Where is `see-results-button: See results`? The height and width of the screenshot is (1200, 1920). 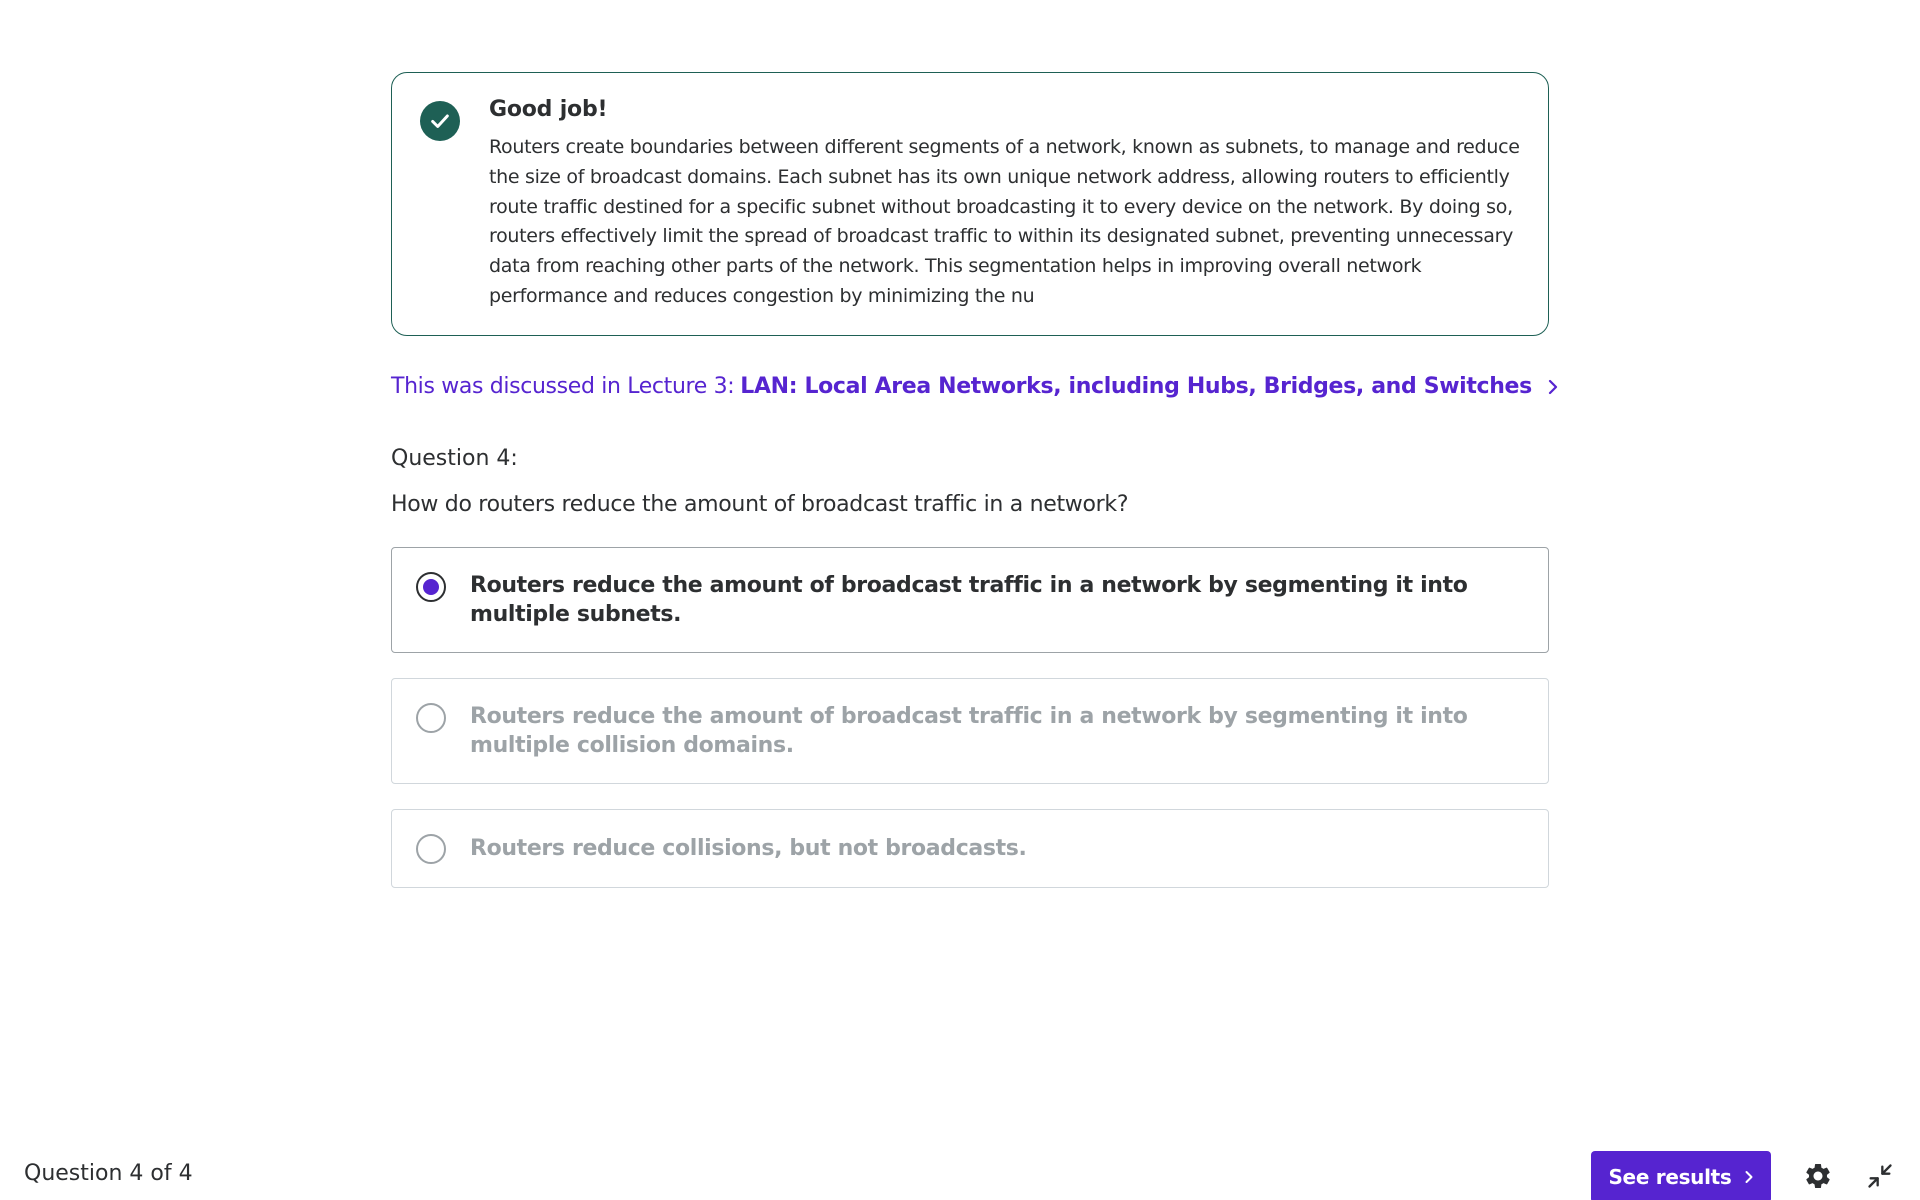 see-results-button: See results is located at coordinates (1681, 1175).